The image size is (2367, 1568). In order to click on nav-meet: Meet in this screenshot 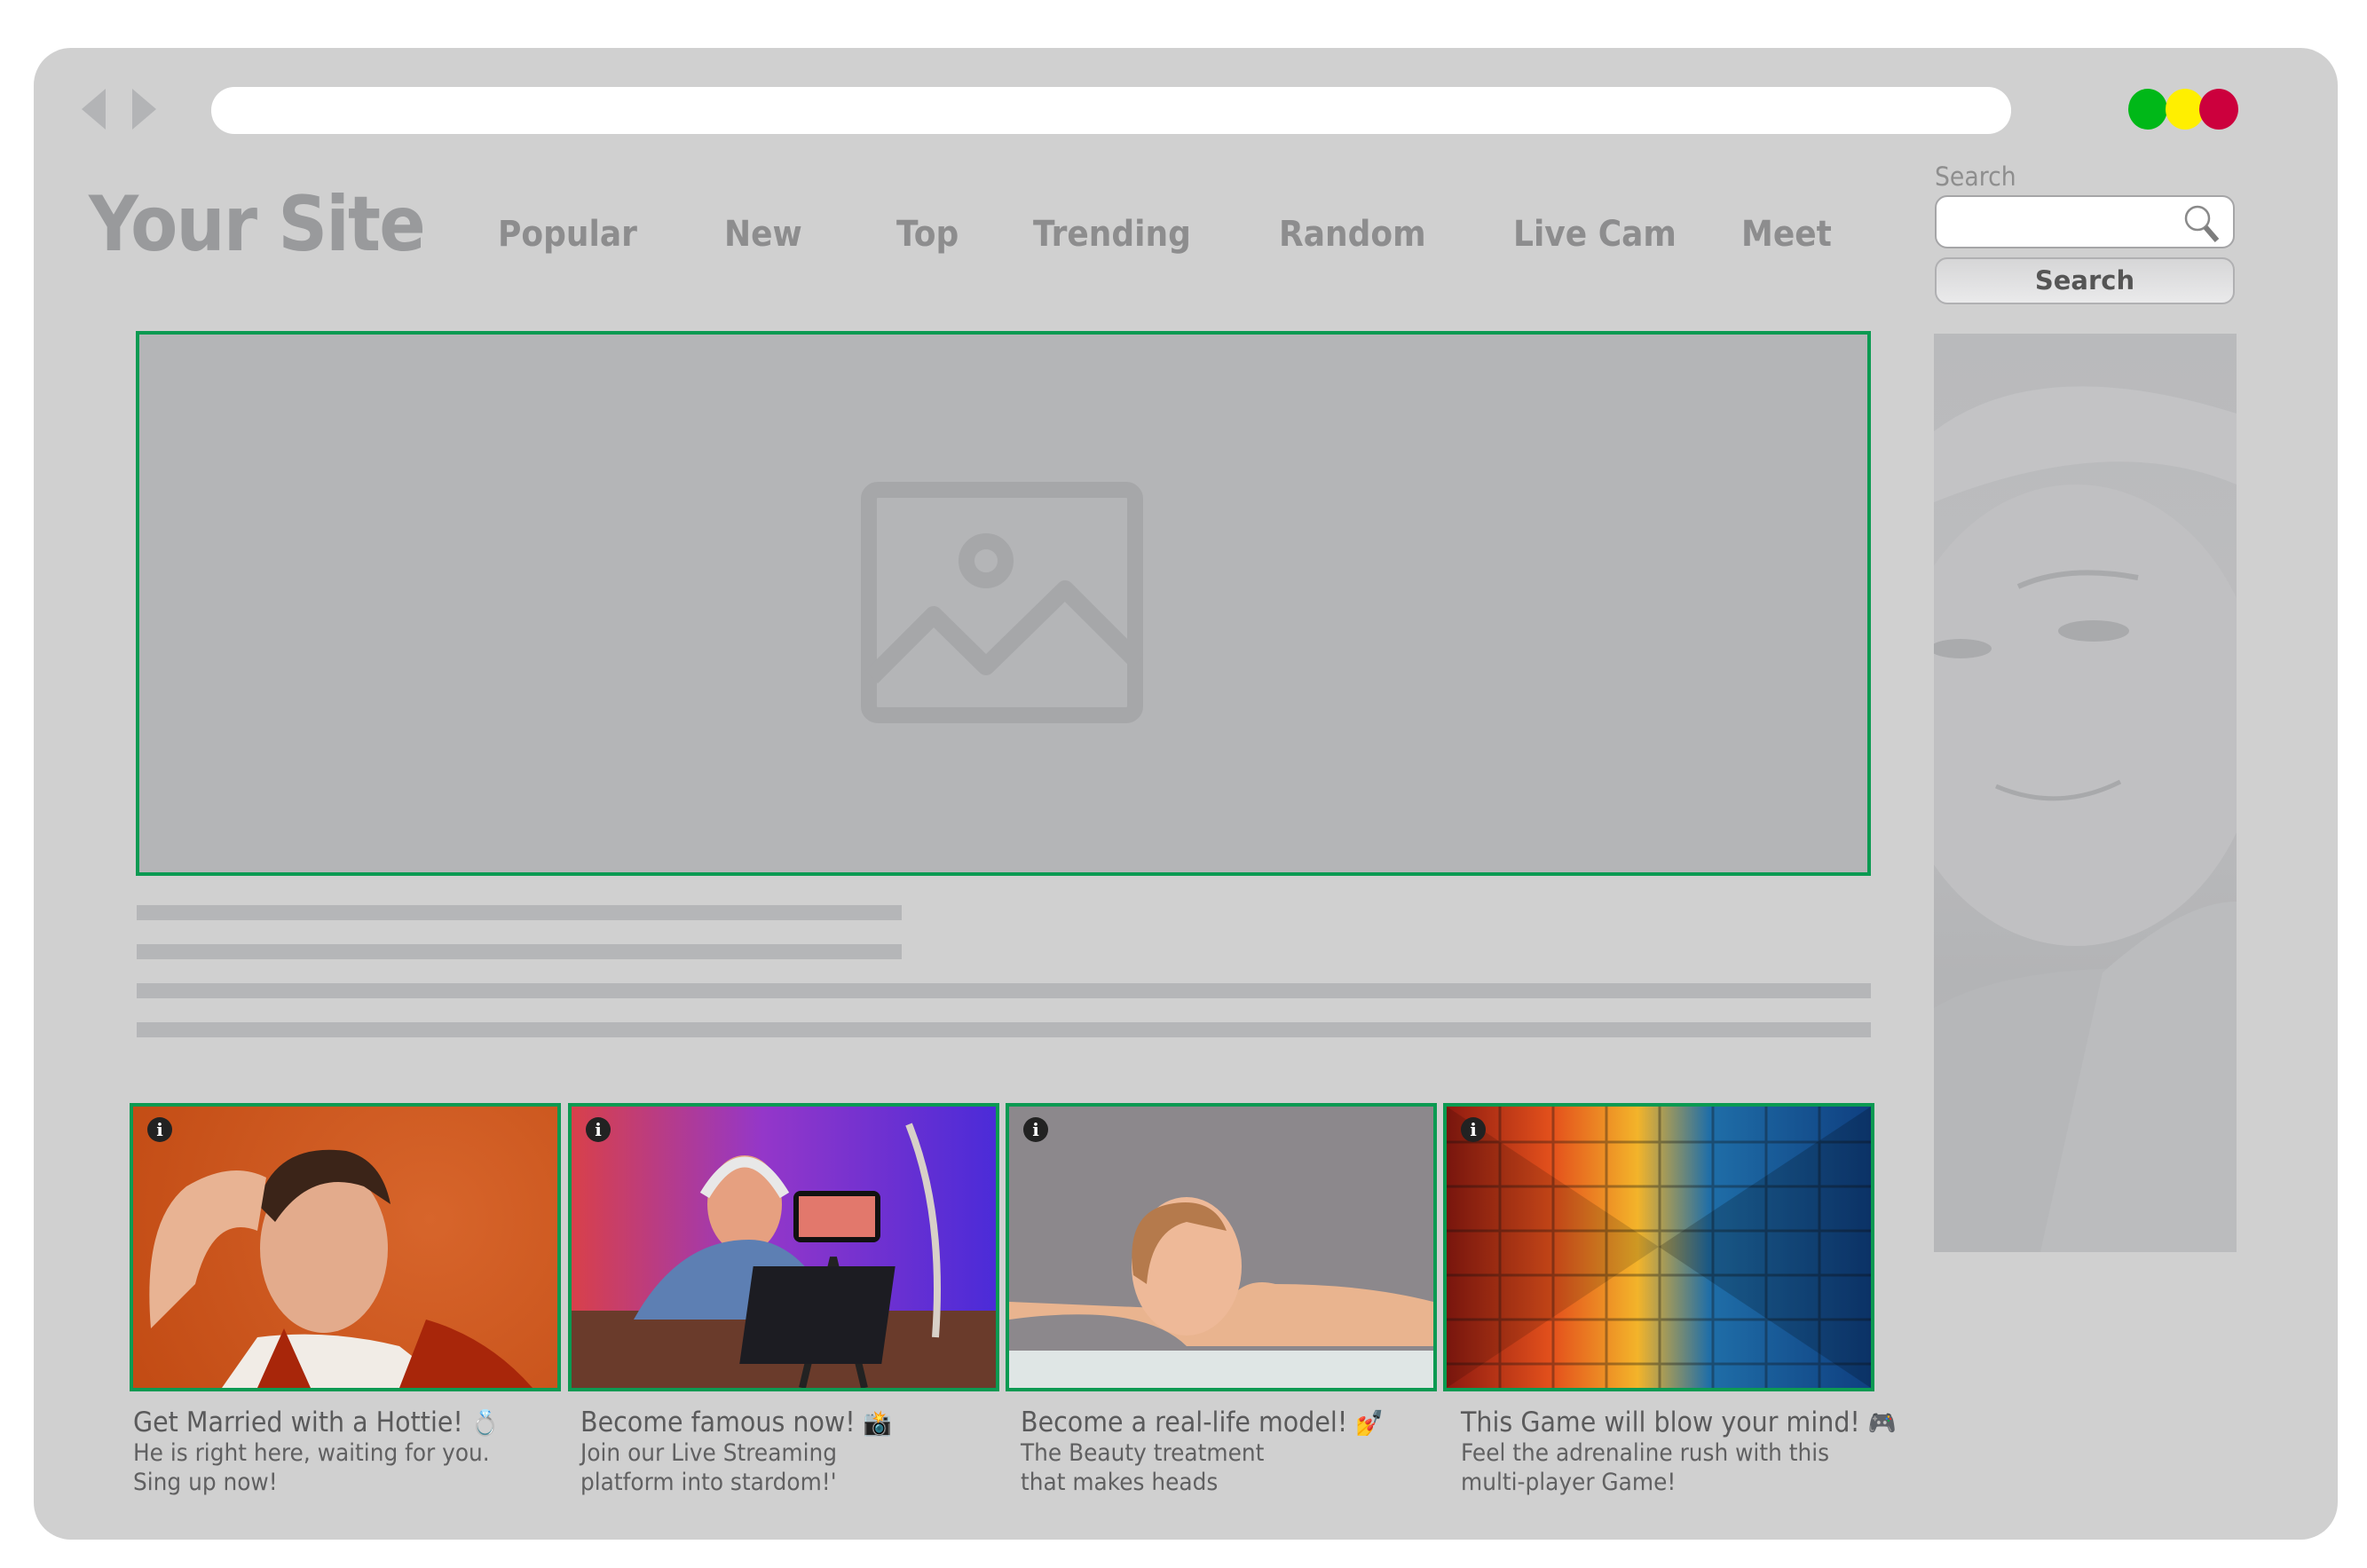, I will do `click(1786, 235)`.